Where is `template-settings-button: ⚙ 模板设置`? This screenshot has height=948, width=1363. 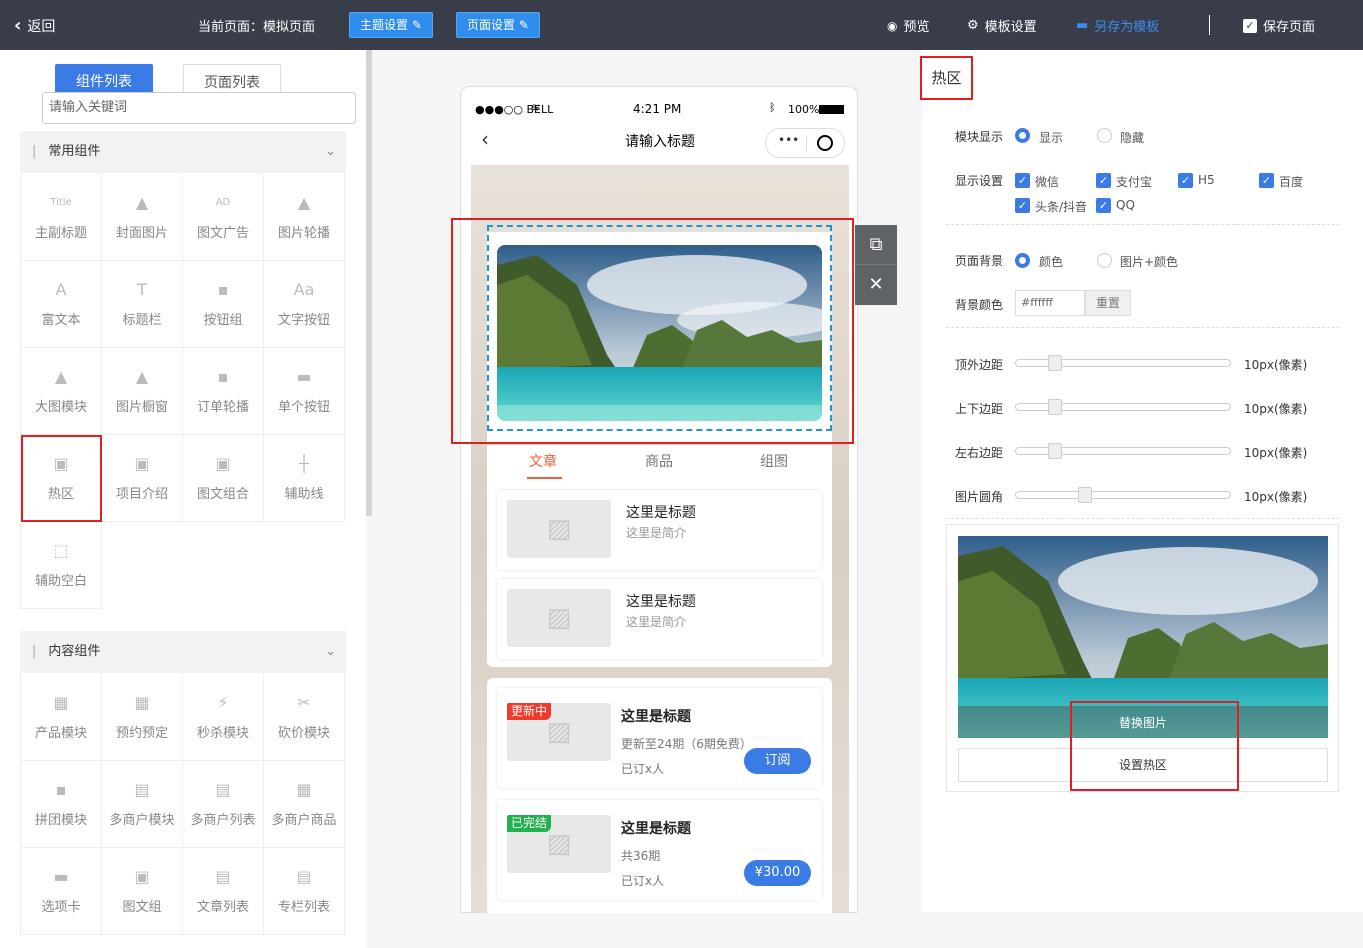
template-settings-button: ⚙ 模板设置 is located at coordinates (1002, 25).